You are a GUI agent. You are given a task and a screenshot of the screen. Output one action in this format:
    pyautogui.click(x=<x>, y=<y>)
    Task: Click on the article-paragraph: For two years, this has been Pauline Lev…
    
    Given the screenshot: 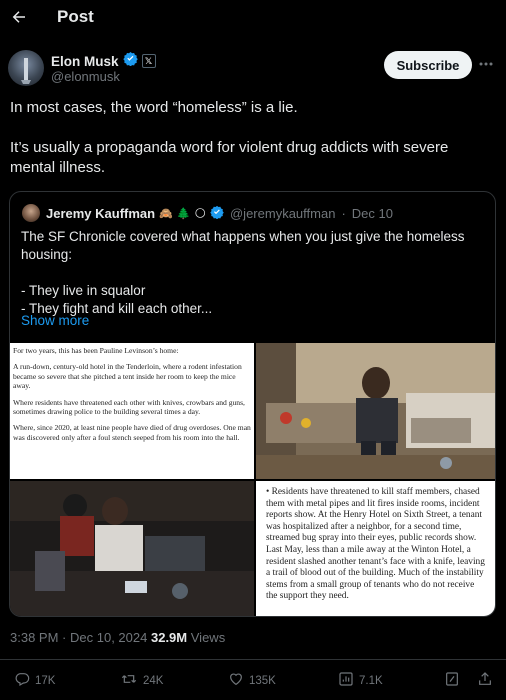 What is the action you would take?
    pyautogui.click(x=96, y=350)
    